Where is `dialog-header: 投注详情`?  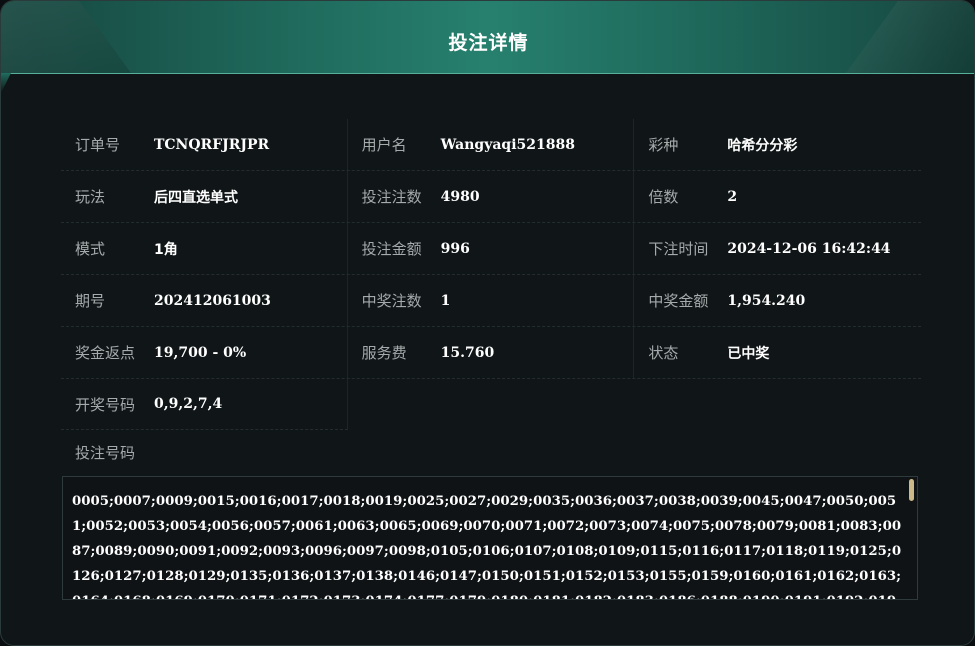
dialog-header: 投注详情 is located at coordinates (487, 37).